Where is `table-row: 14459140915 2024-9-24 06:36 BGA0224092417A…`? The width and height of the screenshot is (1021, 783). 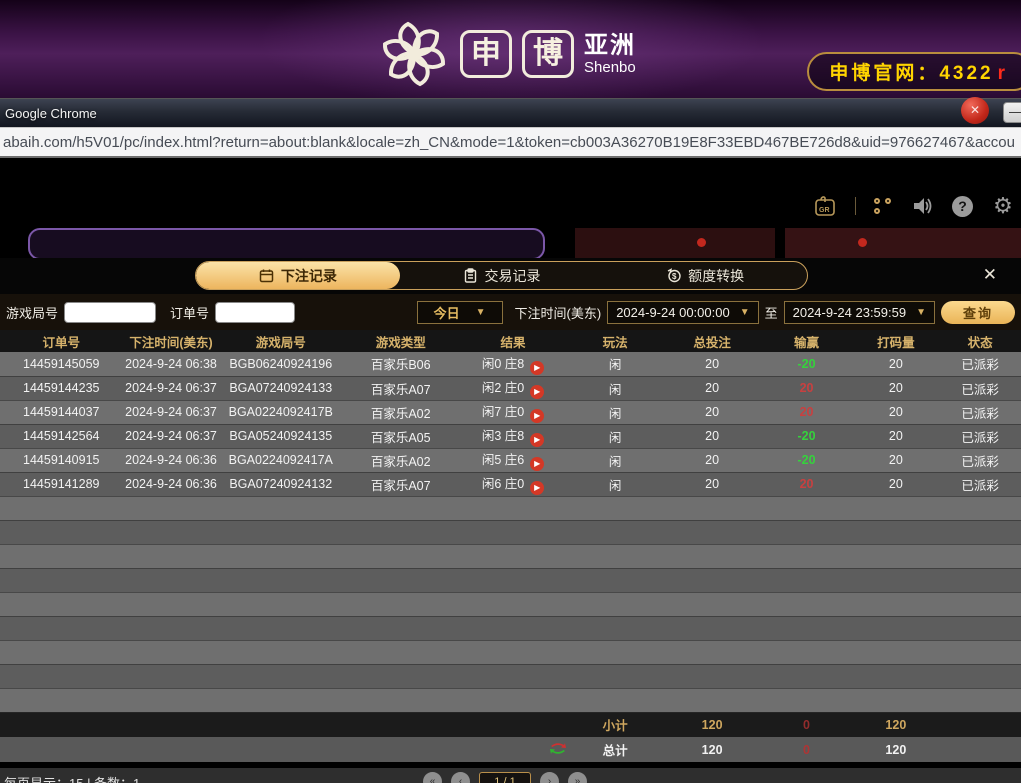
table-row: 14459140915 2024-9-24 06:36 BGA0224092417A… is located at coordinates (510, 460).